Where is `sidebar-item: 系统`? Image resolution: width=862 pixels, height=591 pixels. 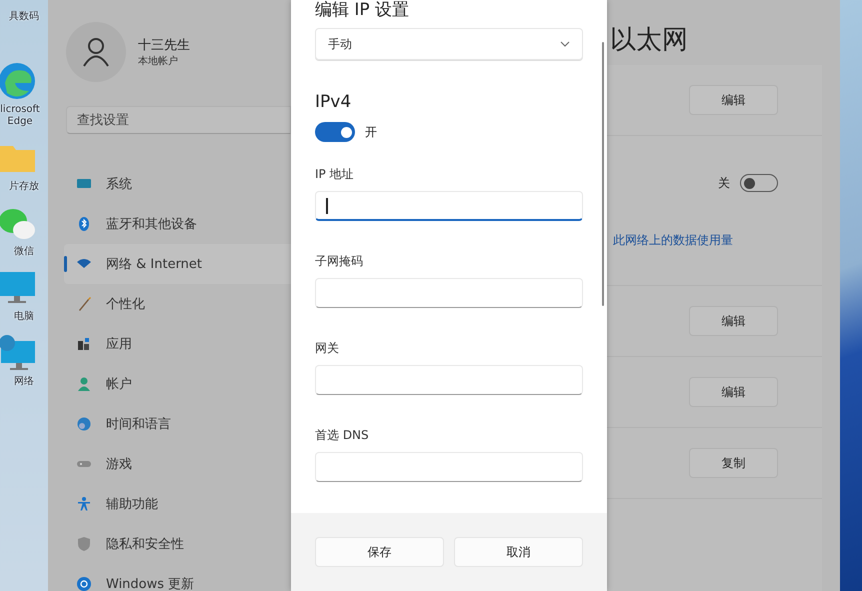
sidebar-item: 系统 is located at coordinates (177, 184).